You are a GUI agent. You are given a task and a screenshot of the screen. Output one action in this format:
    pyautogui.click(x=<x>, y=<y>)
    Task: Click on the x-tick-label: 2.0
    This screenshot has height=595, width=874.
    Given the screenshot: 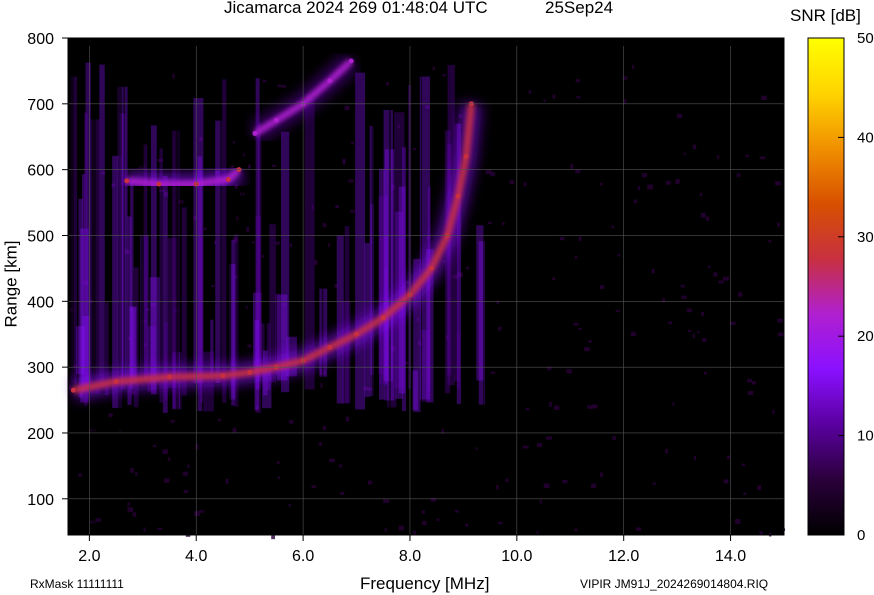 What is the action you would take?
    pyautogui.click(x=89, y=556)
    